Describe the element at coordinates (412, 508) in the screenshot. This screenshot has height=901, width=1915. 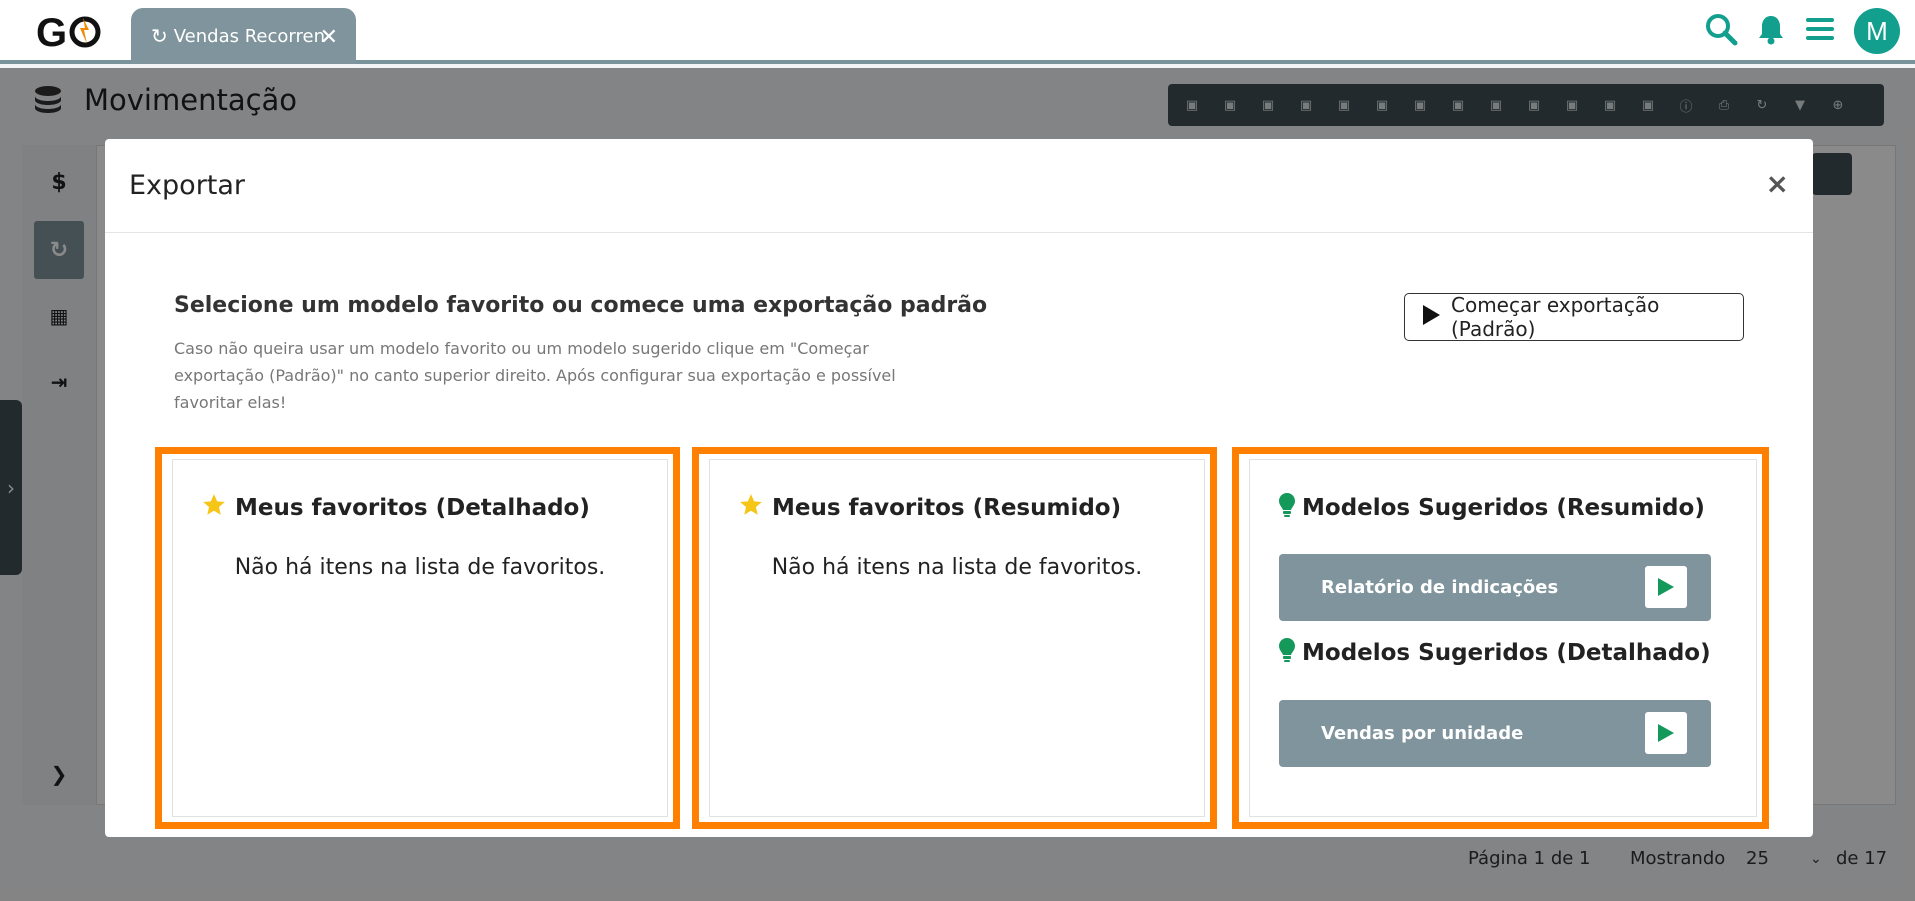
I see `favorites-detailed-label: Meus favoritos (Detalhado)` at that location.